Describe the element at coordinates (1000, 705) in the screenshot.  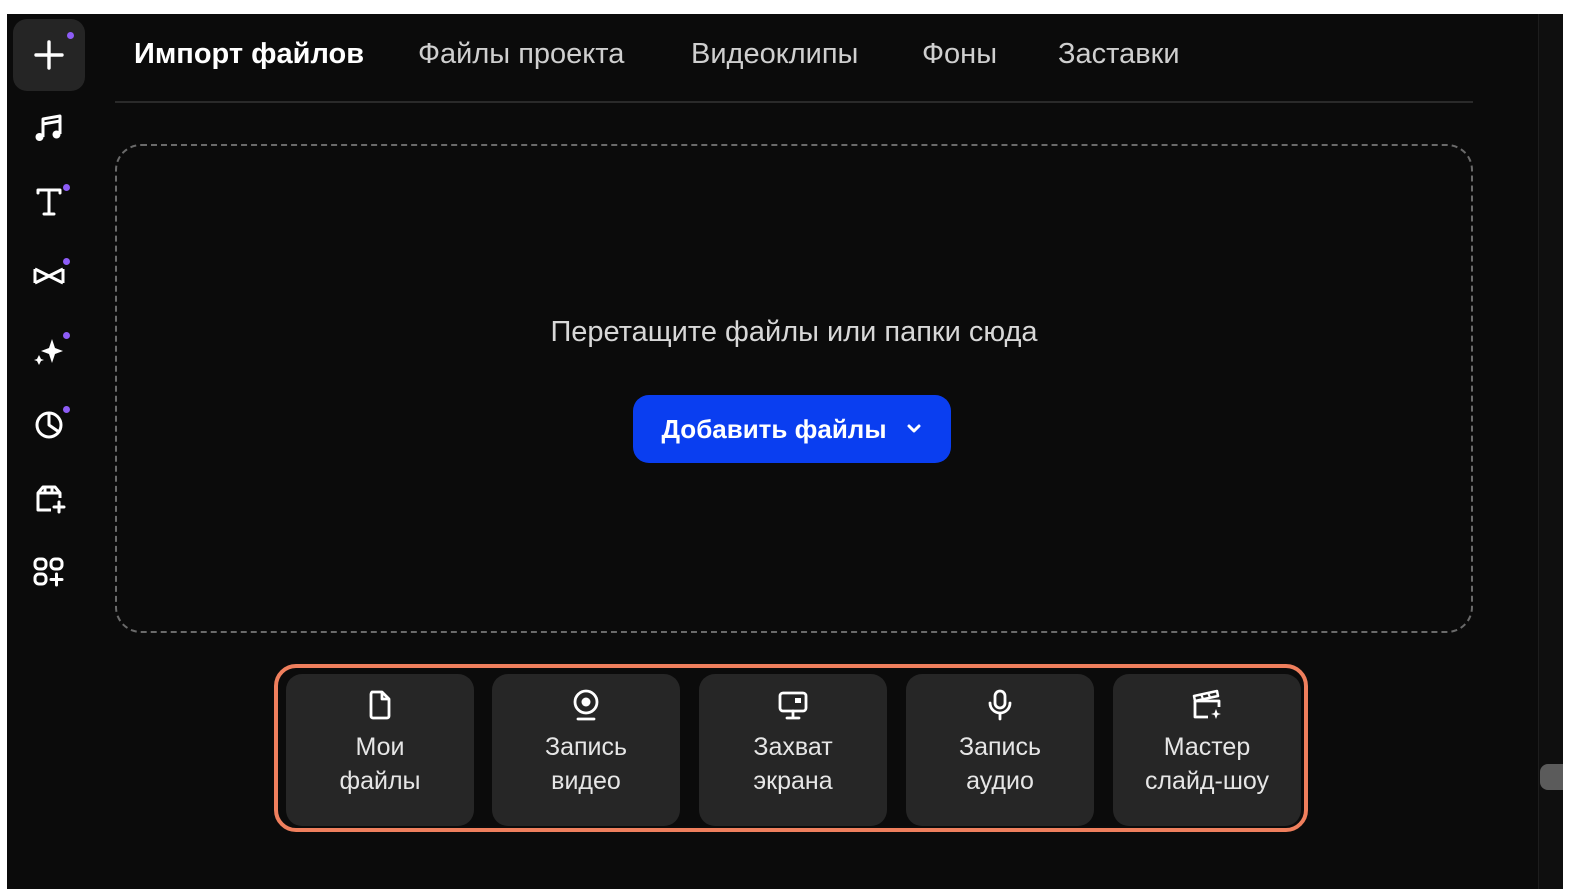
I see `microphone-icon` at that location.